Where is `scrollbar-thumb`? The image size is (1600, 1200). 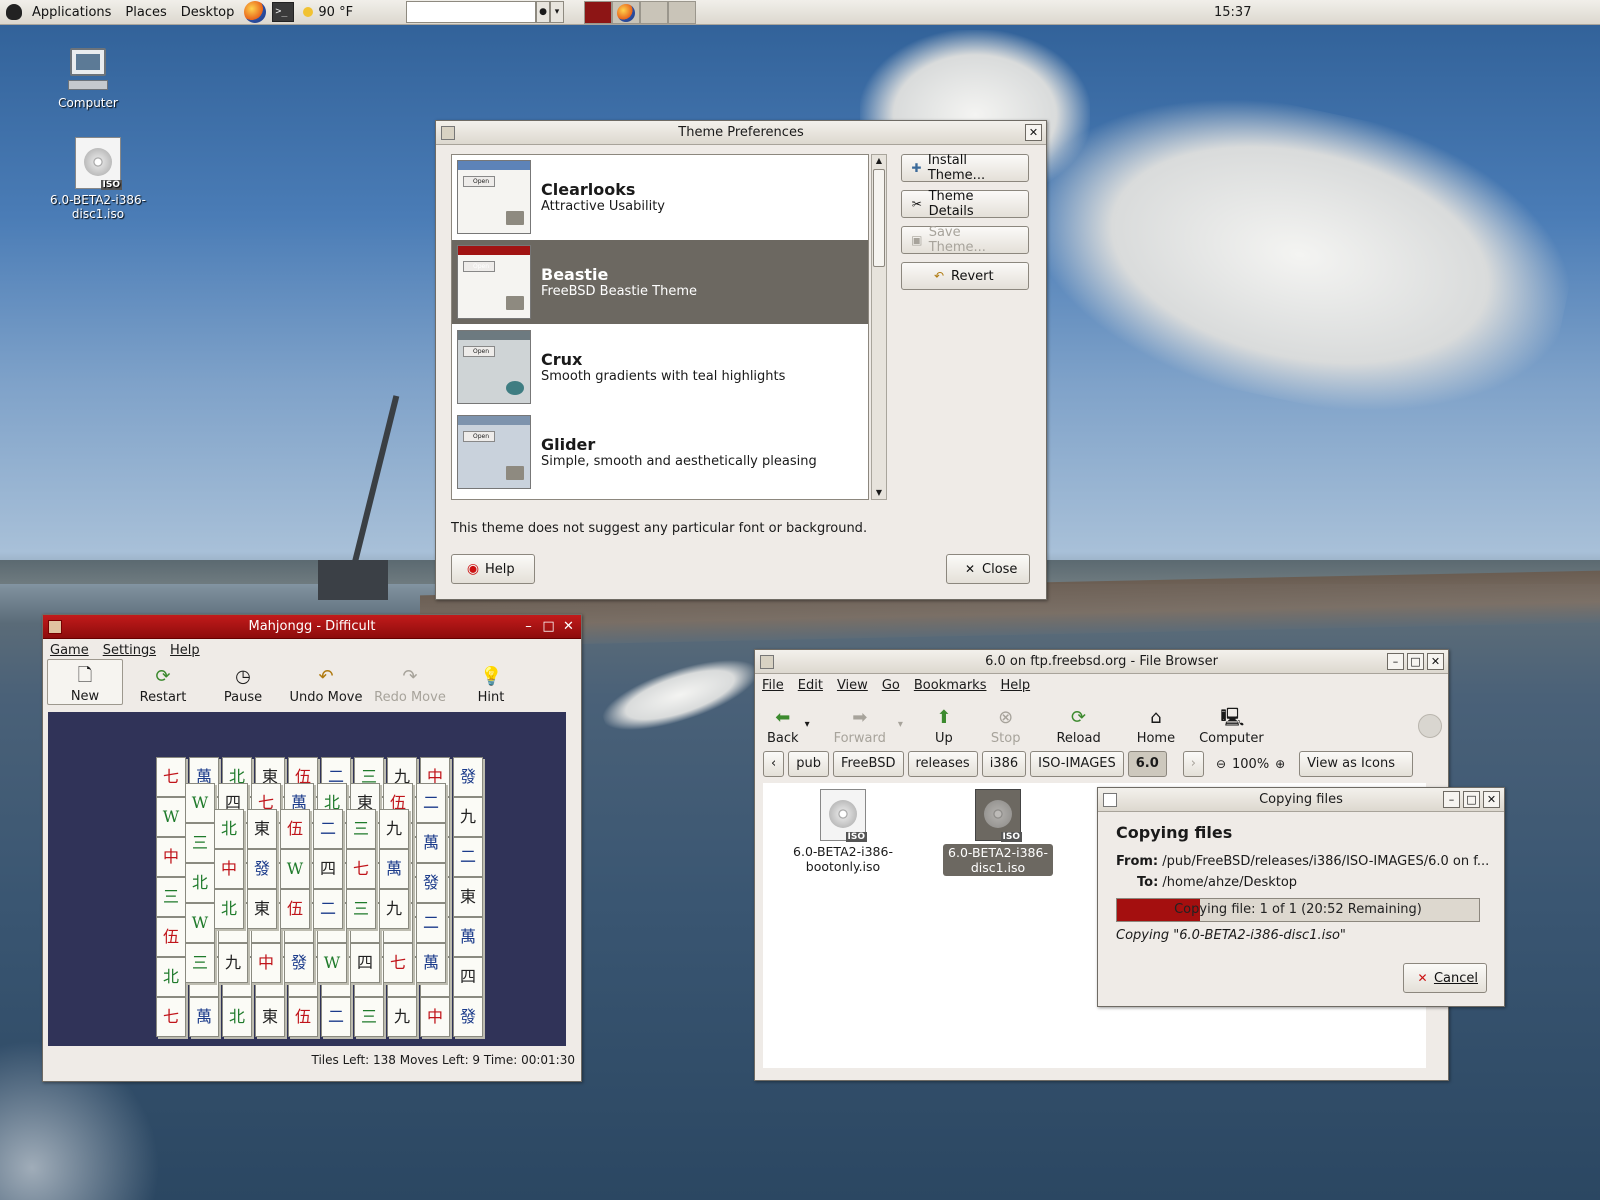 scrollbar-thumb is located at coordinates (879, 218).